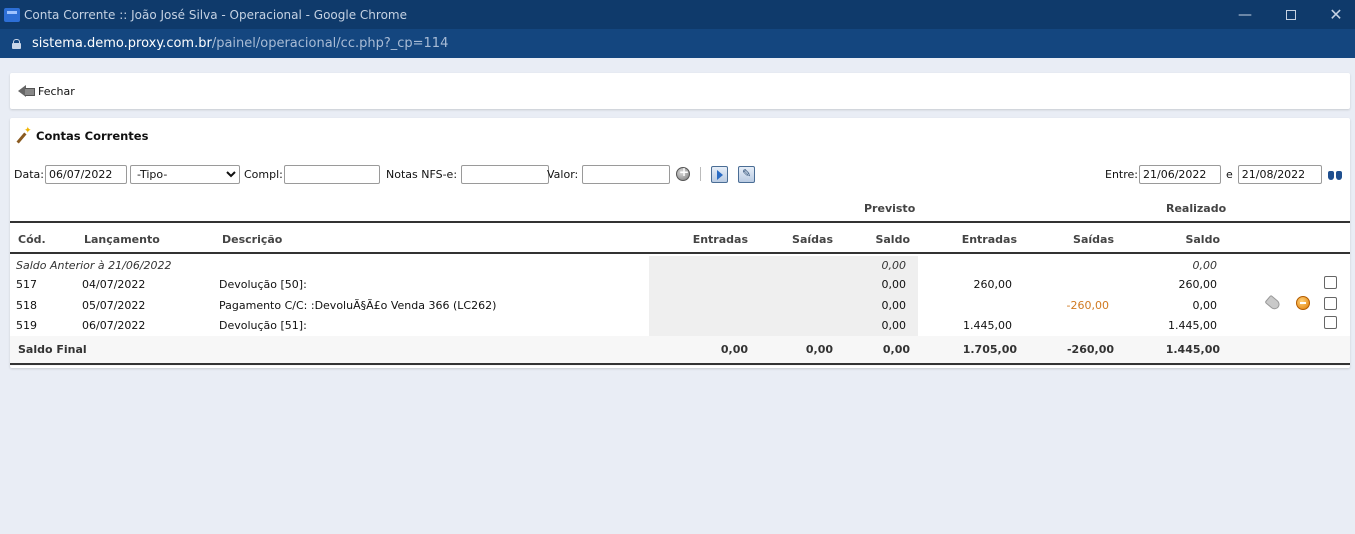 The height and width of the screenshot is (534, 1355). Describe the element at coordinates (26, 284) in the screenshot. I see `cell-cod: 517` at that location.